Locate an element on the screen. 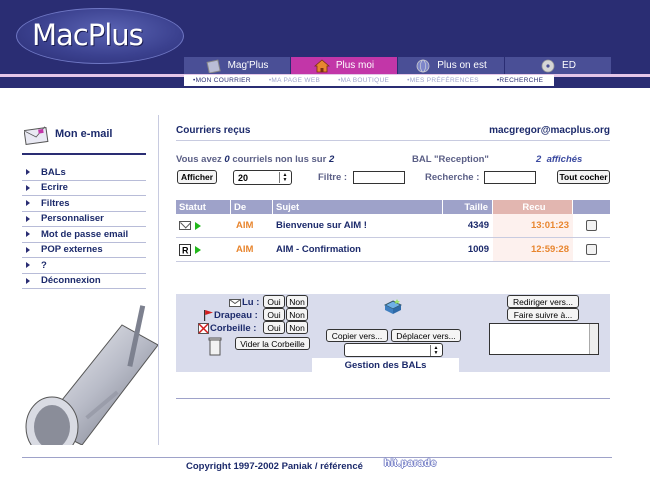 This screenshot has width=650, height=483. select-arrows-icon: ▲ ▼ is located at coordinates (435, 350).